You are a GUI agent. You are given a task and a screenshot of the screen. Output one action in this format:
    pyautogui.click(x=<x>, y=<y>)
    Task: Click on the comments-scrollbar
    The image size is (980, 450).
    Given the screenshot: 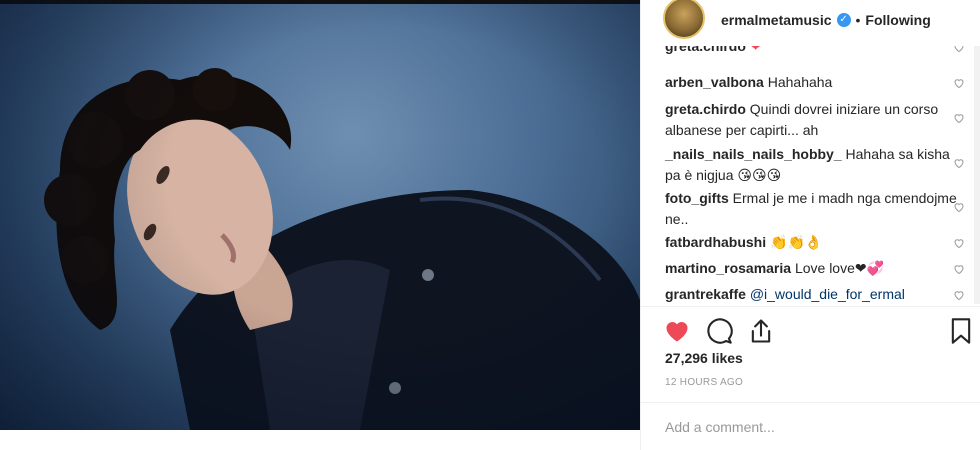 What is the action you would take?
    pyautogui.click(x=977, y=175)
    